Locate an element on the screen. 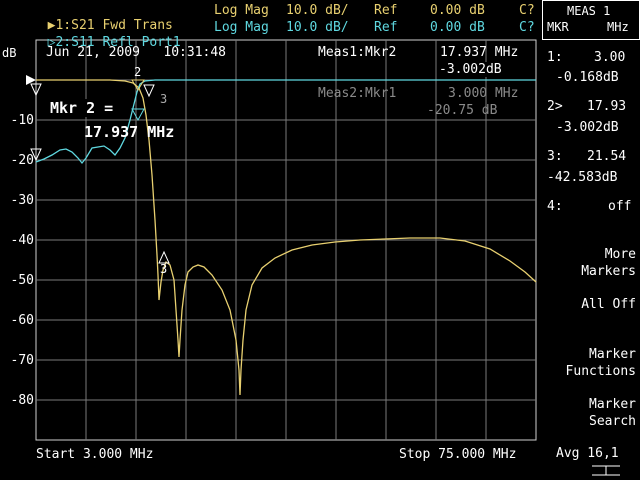 The image size is (640, 480). sweep-indicator-icon is located at coordinates (606, 470).